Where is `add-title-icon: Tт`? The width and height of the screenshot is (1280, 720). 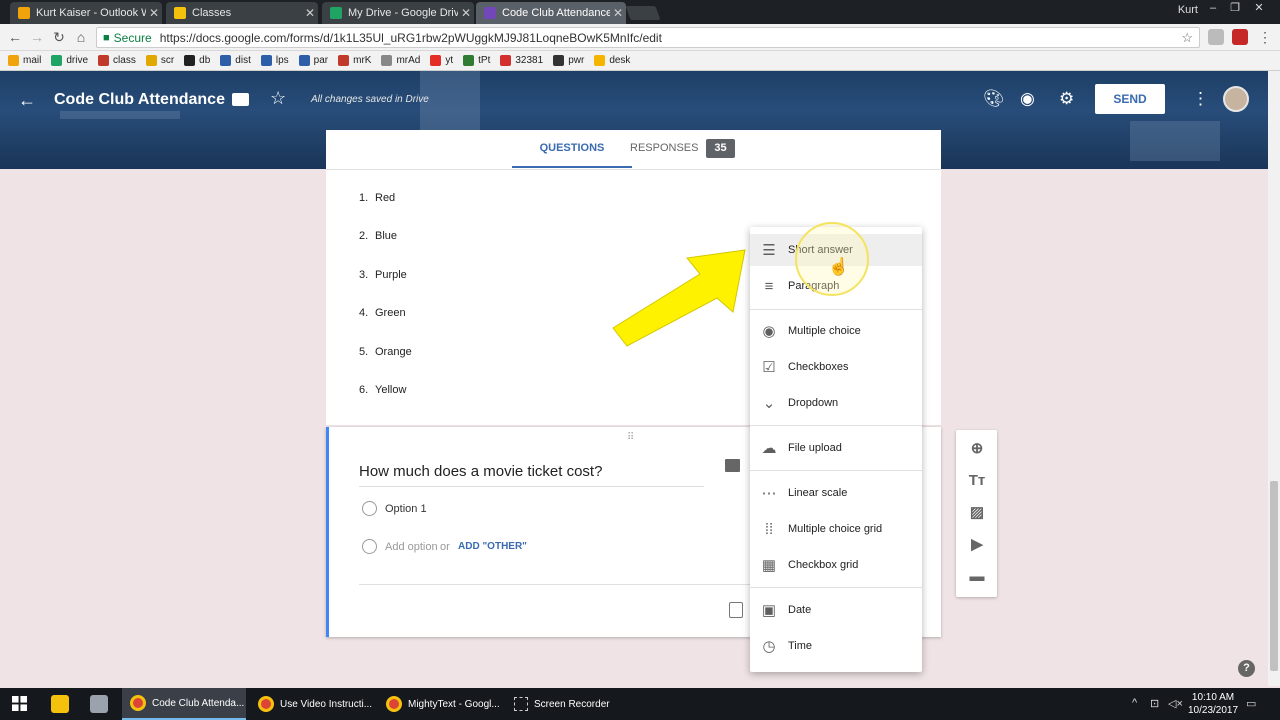 add-title-icon: Tт is located at coordinates (977, 481).